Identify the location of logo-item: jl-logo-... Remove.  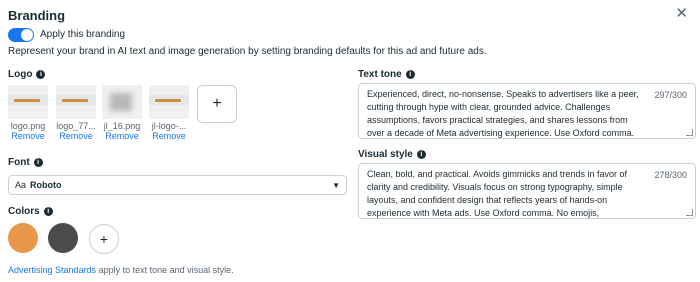
(169, 113).